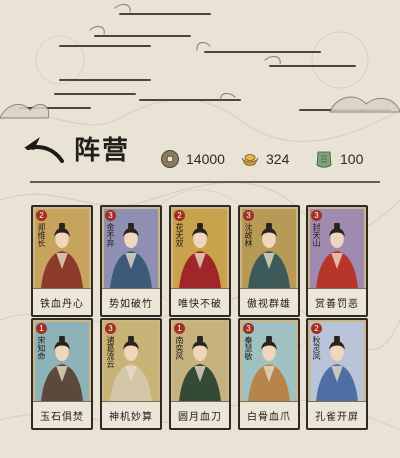 This screenshot has width=400, height=458. Describe the element at coordinates (316, 235) in the screenshot. I see `character-name: 封天山` at that location.